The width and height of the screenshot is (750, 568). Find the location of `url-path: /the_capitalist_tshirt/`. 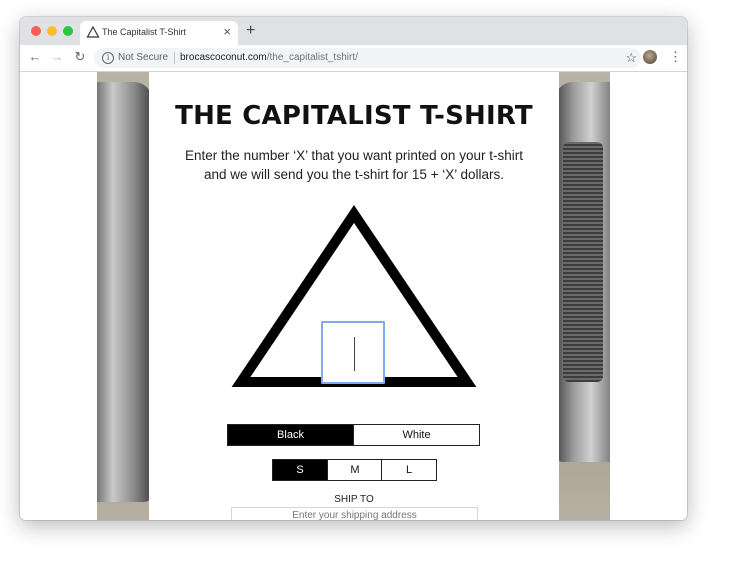

url-path: /the_capitalist_tshirt/ is located at coordinates (312, 57).